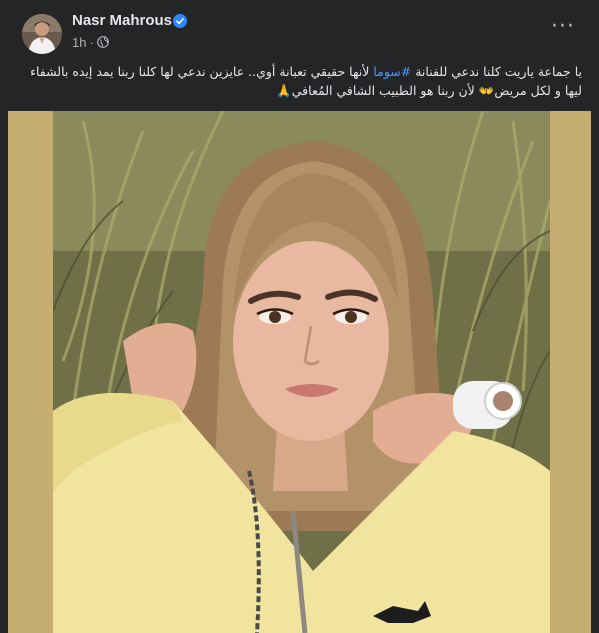 This screenshot has height=633, width=599. Describe the element at coordinates (563, 28) in the screenshot. I see `more-options-icon: ···` at that location.